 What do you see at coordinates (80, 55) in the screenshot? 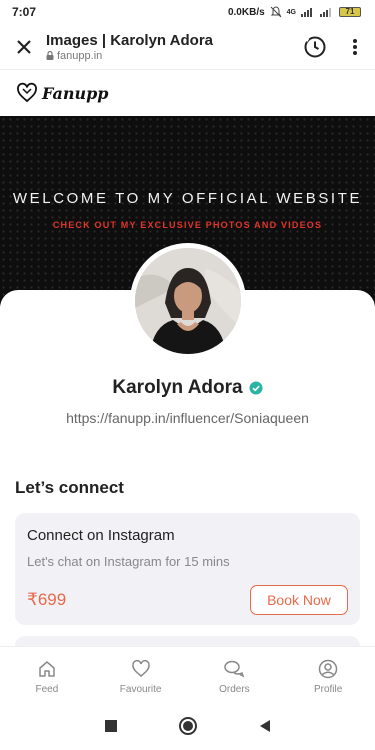
I see `page-url: fanupp.in` at bounding box center [80, 55].